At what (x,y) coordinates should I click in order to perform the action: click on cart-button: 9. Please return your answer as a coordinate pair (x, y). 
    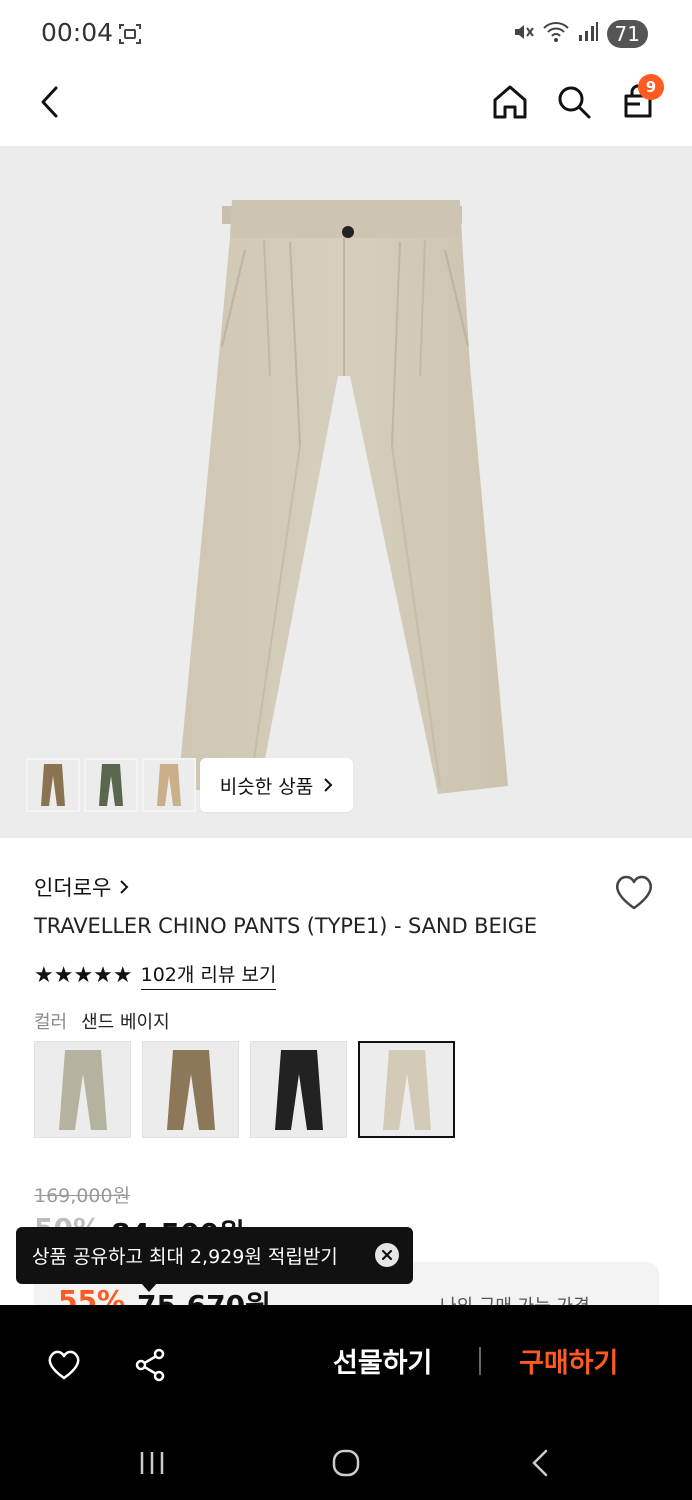
    Looking at the image, I should click on (639, 100).